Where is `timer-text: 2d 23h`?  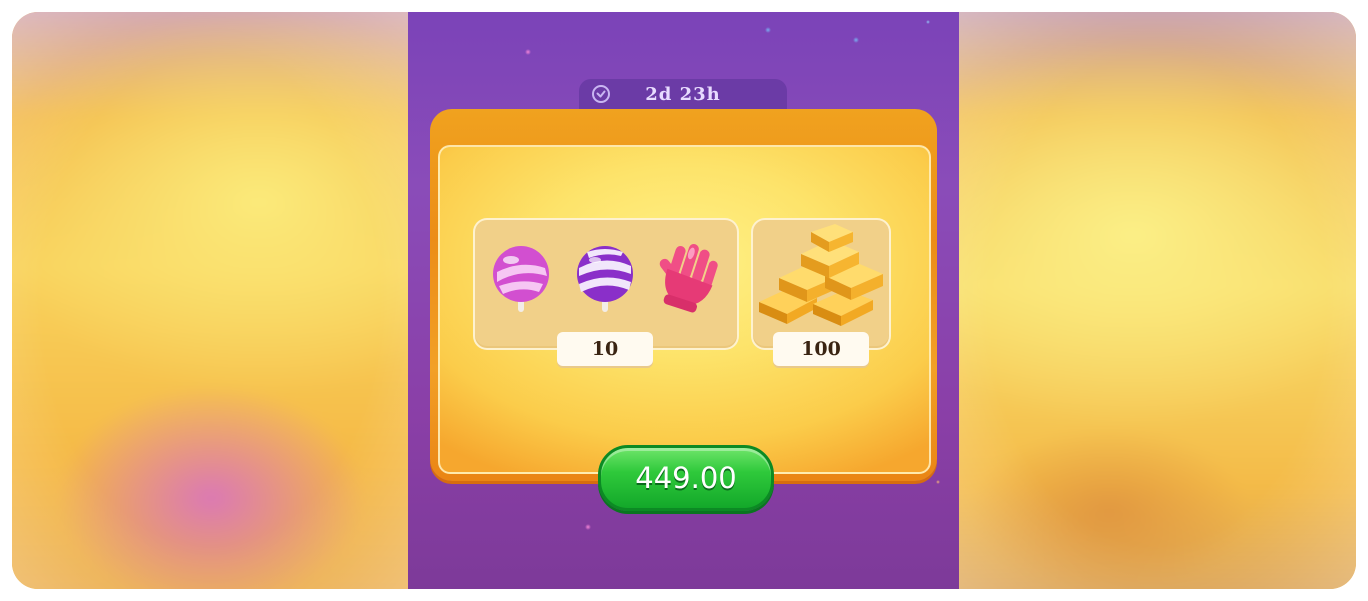
timer-text: 2d 23h is located at coordinates (683, 94).